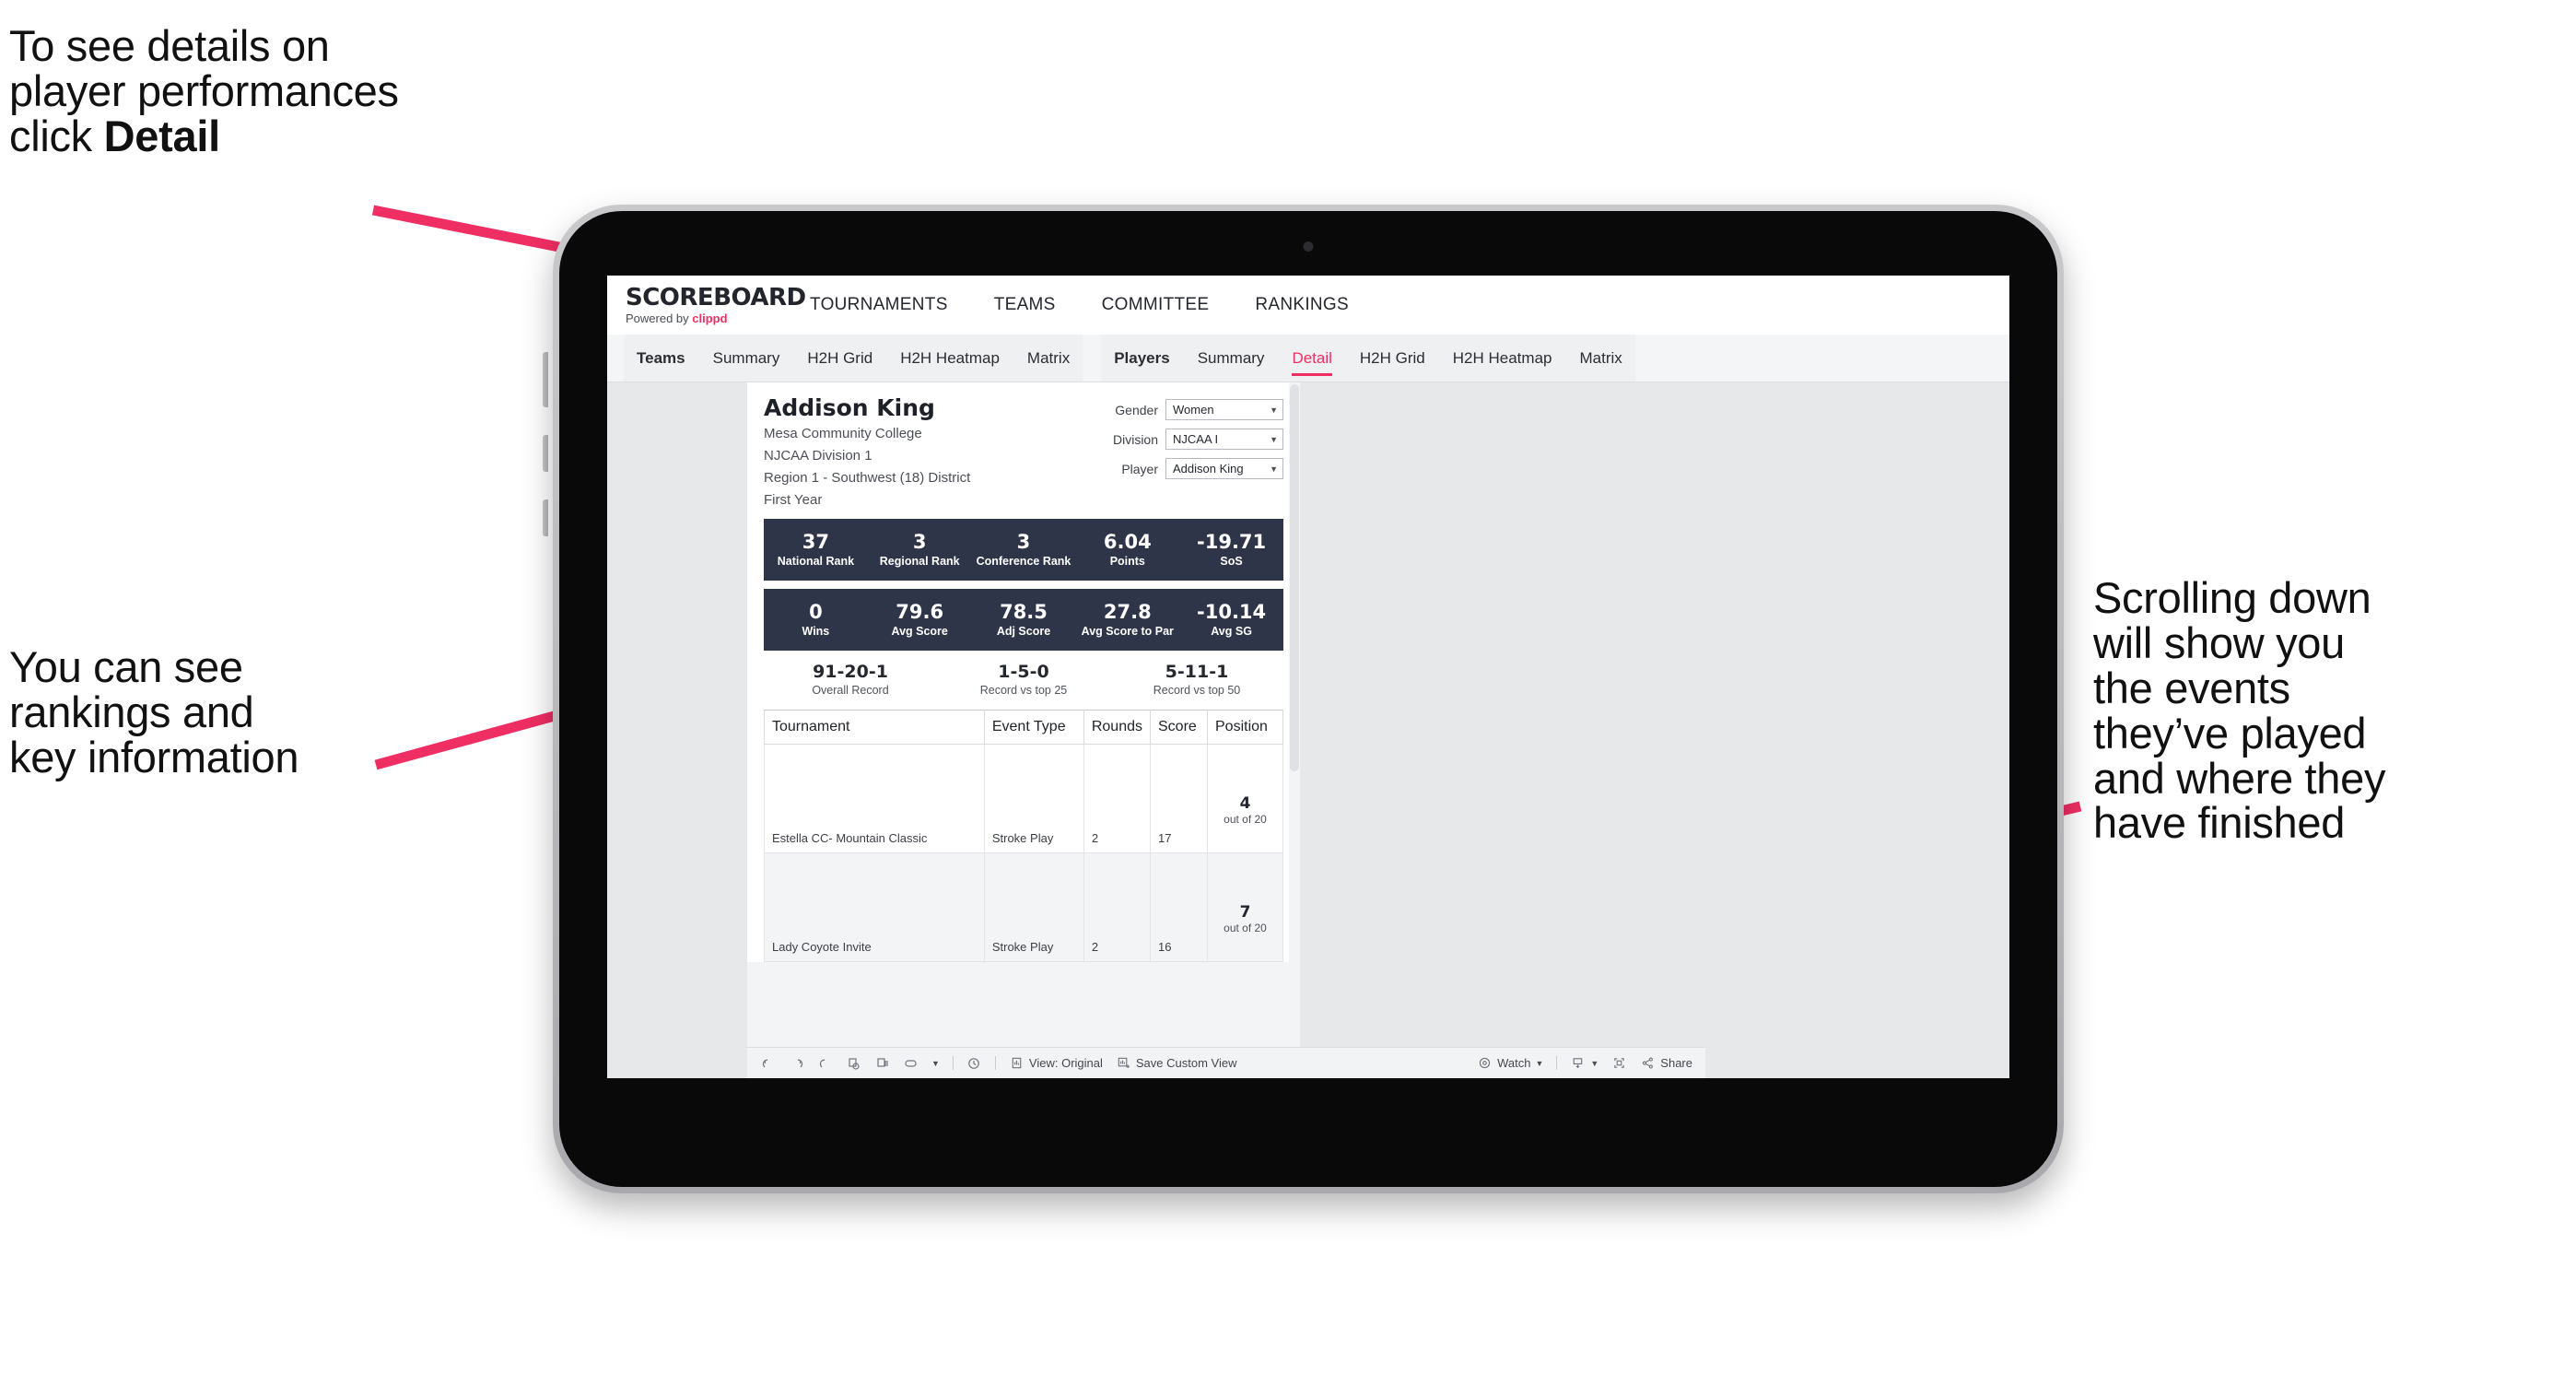  Describe the element at coordinates (1176, 1063) in the screenshot. I see `save-custom-view-button: Save Custom View` at that location.